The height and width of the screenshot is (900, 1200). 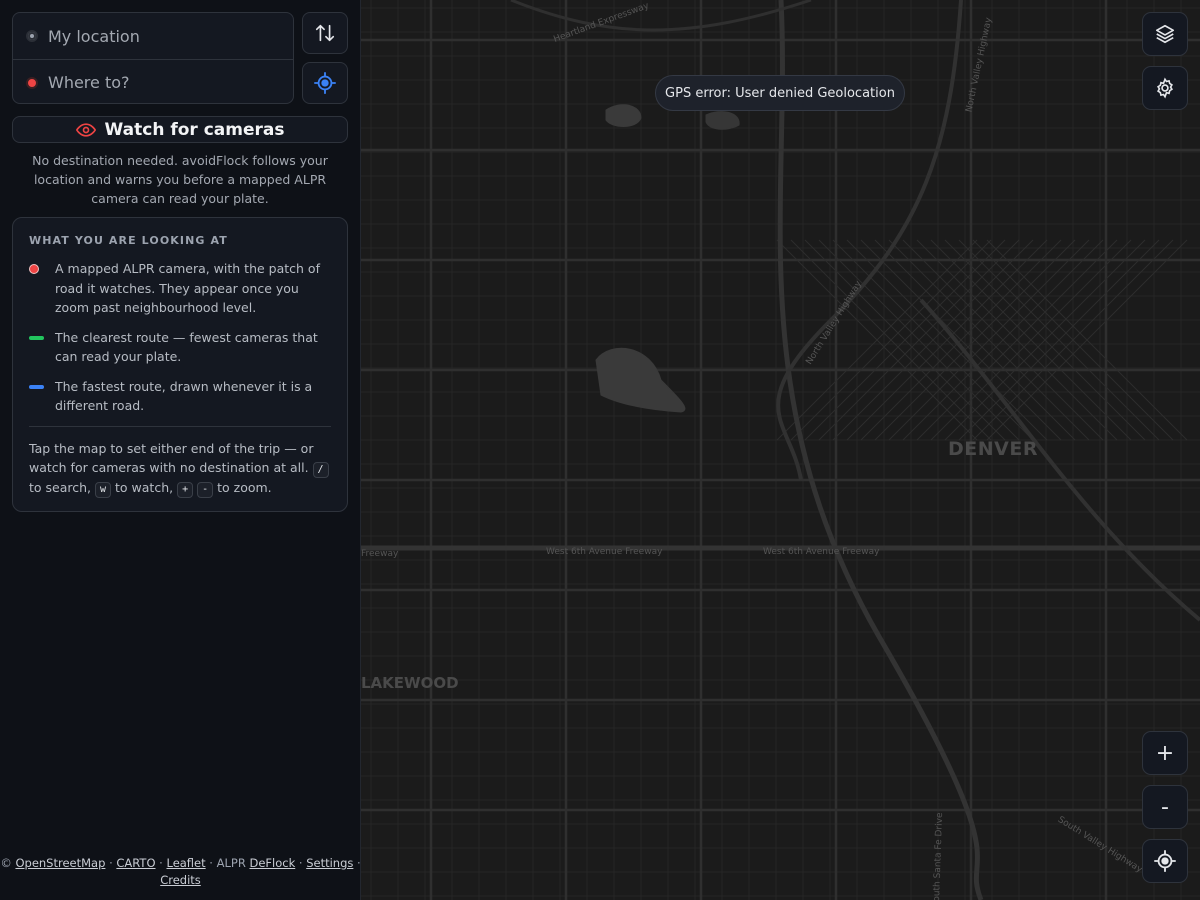 What do you see at coordinates (60, 487) in the screenshot?
I see `help-text-part: to search,` at bounding box center [60, 487].